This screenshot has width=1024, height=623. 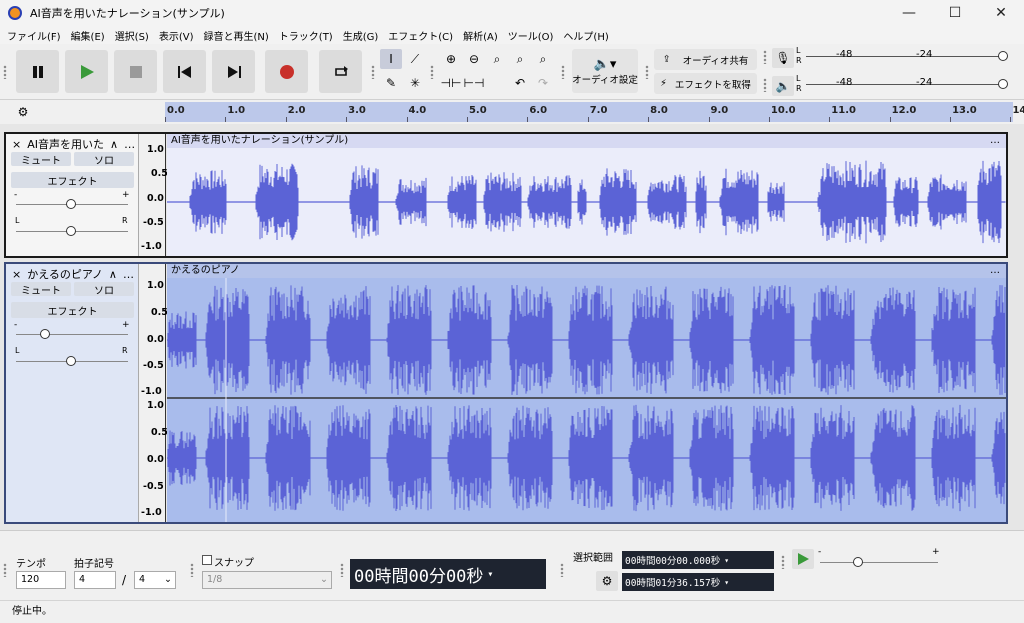 I want to click on zoom-toggle-button: ⌕, so click(x=543, y=59).